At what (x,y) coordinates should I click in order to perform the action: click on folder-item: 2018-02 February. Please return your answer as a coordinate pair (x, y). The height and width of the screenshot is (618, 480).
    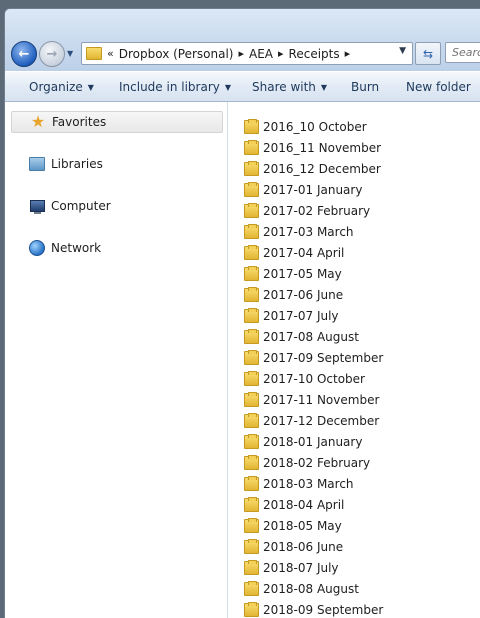
    Looking at the image, I should click on (307, 462).